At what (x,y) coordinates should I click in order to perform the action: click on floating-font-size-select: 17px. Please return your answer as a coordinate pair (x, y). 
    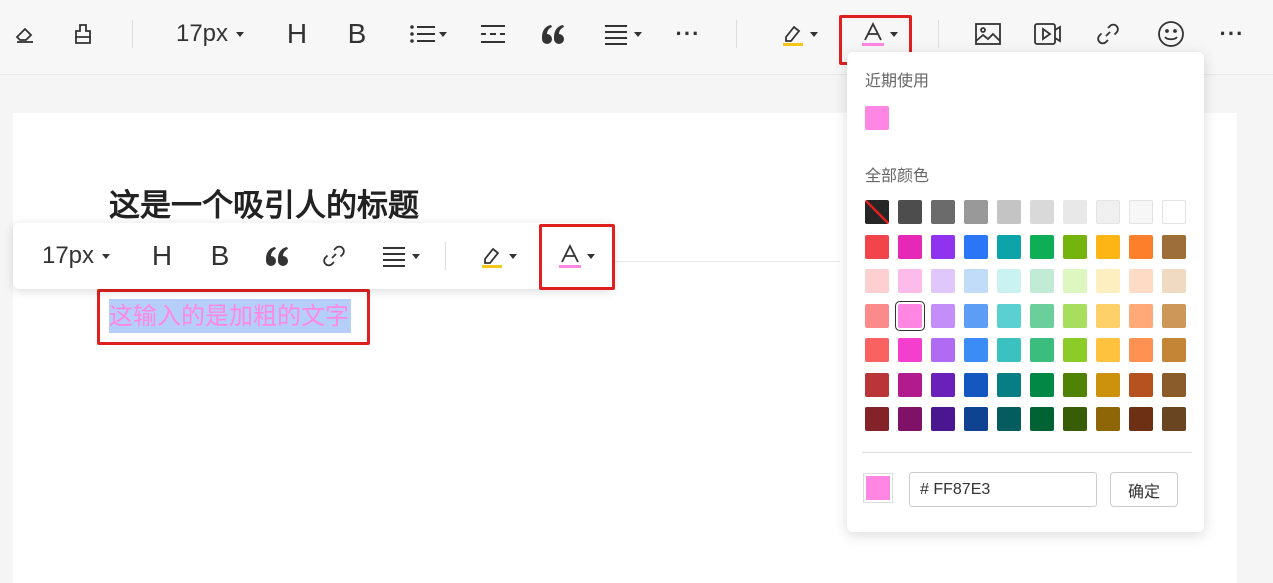
    Looking at the image, I should click on (76, 256).